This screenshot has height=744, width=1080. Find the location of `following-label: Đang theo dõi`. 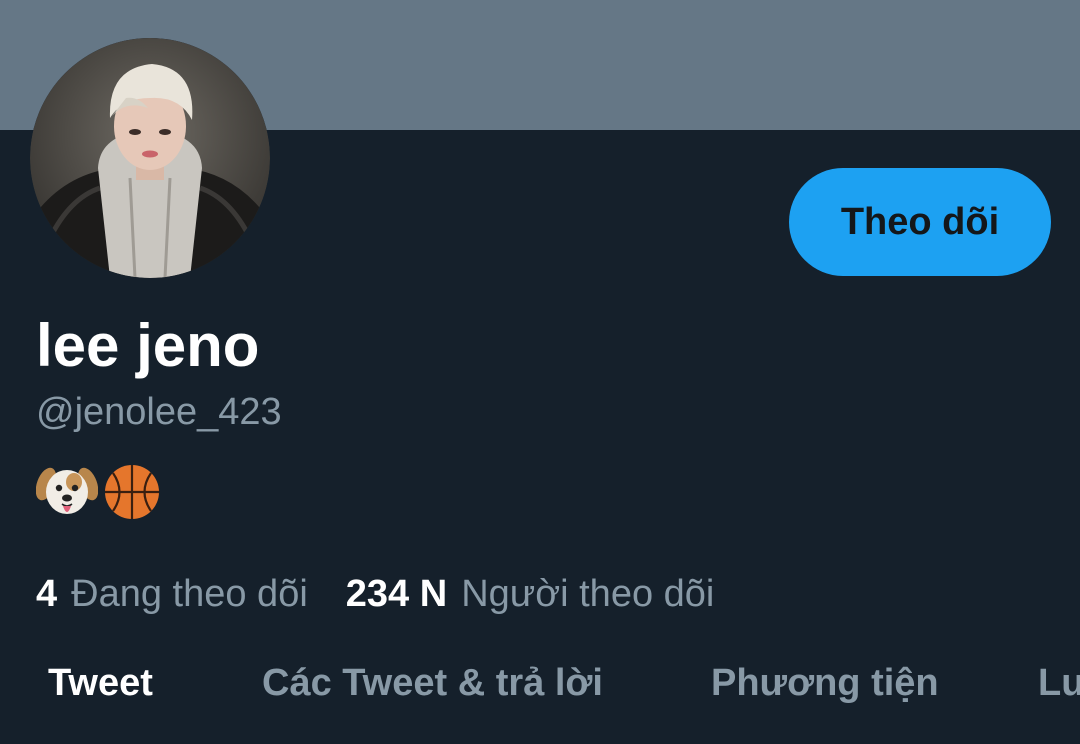

following-label: Đang theo dõi is located at coordinates (189, 593).